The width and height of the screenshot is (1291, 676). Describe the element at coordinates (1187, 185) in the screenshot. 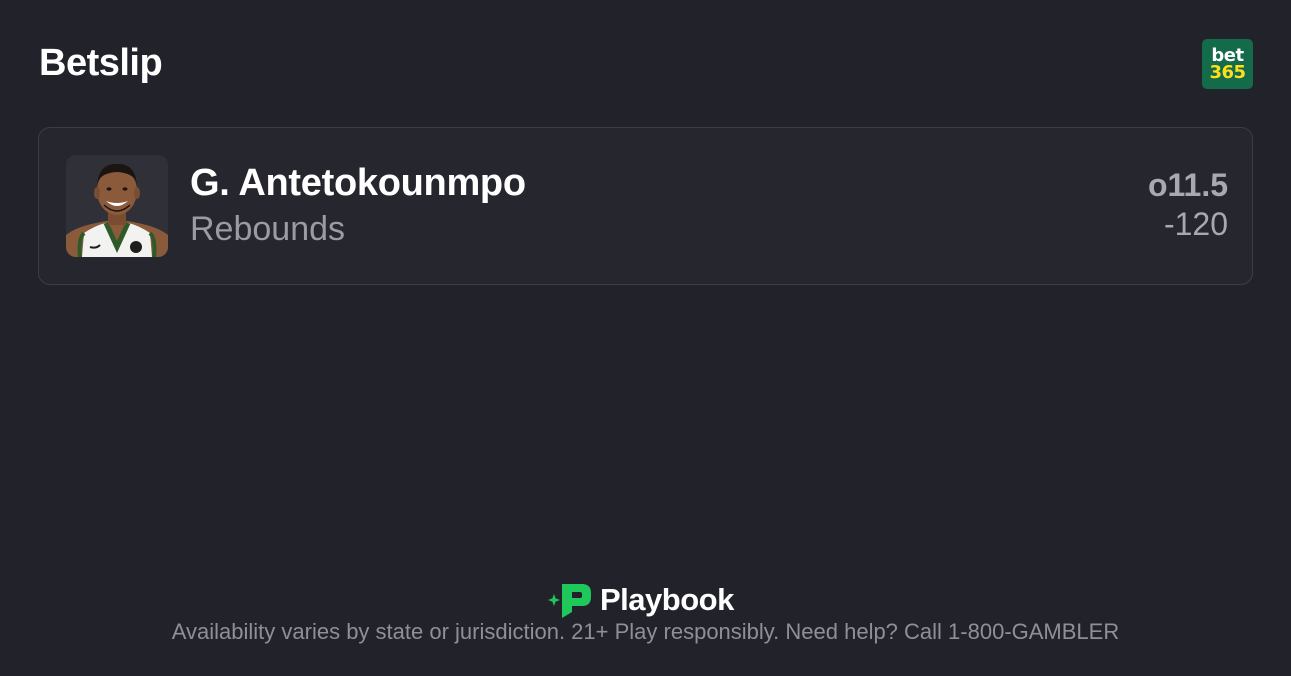

I see `bet-line: o11.5` at that location.